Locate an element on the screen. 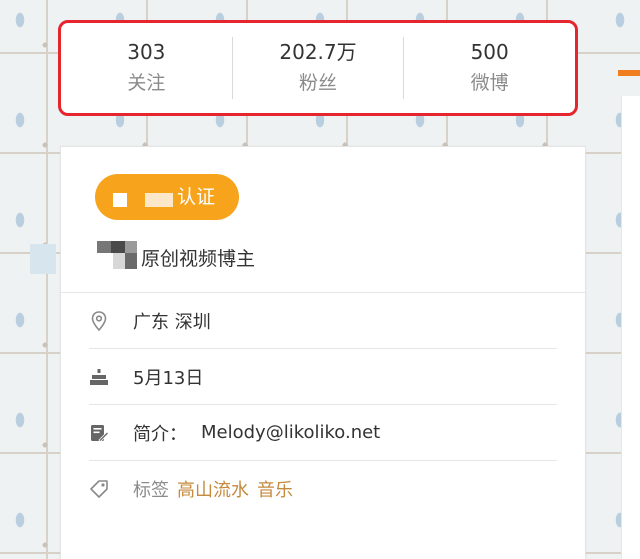 The image size is (640, 559). tag-icon is located at coordinates (99, 489).